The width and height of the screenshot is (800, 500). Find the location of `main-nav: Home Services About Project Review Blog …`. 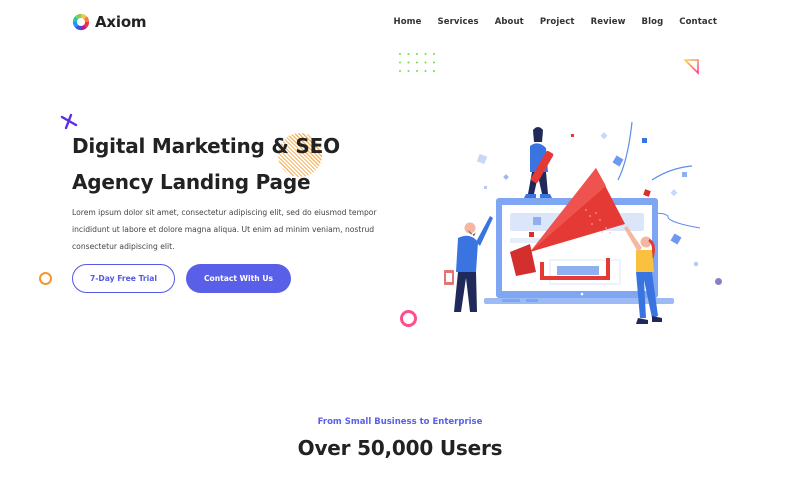

main-nav: Home Services About Project Review Blog … is located at coordinates (556, 22).